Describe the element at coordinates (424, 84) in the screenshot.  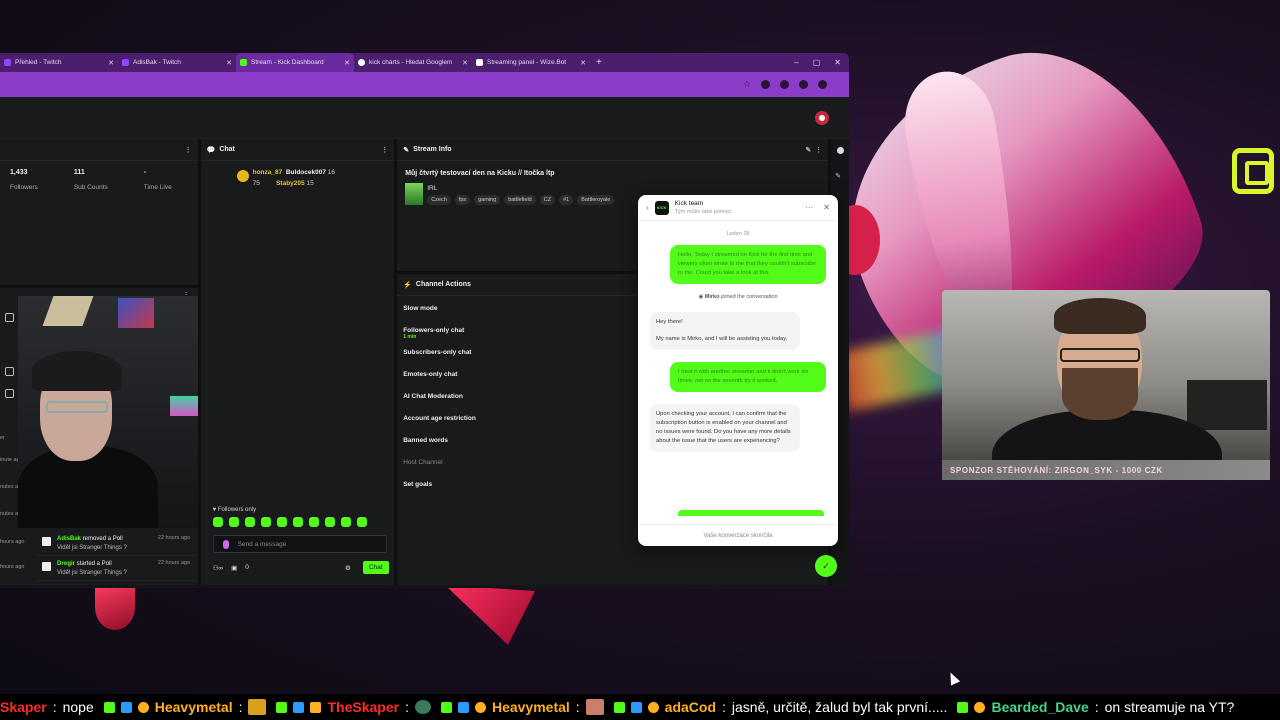
I see `address-bar: ☆` at that location.